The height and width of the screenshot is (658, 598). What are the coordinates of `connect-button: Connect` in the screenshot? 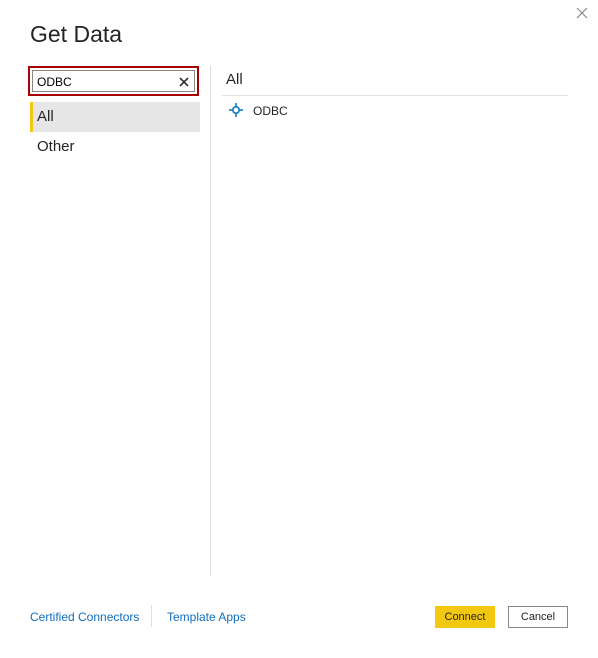 It's located at (465, 617).